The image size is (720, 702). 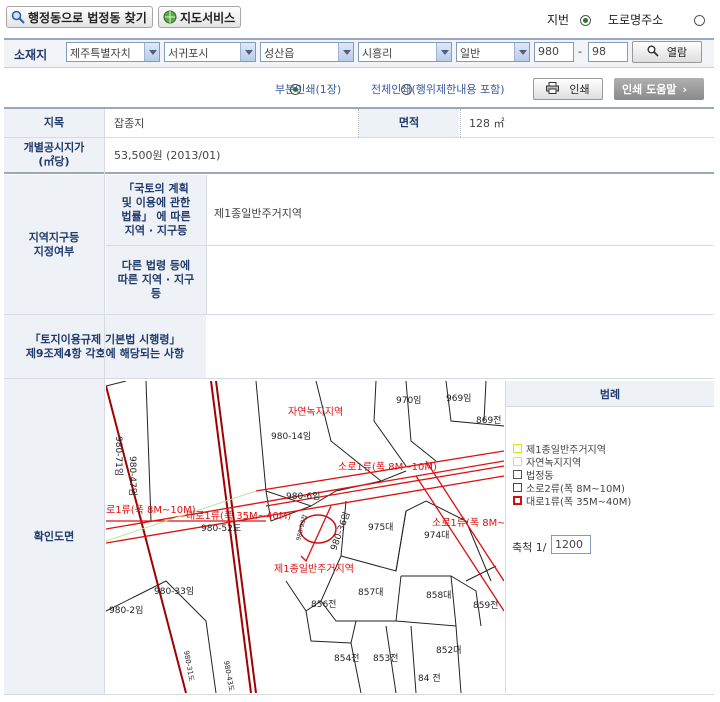 I want to click on printer-icon, so click(x=553, y=89).